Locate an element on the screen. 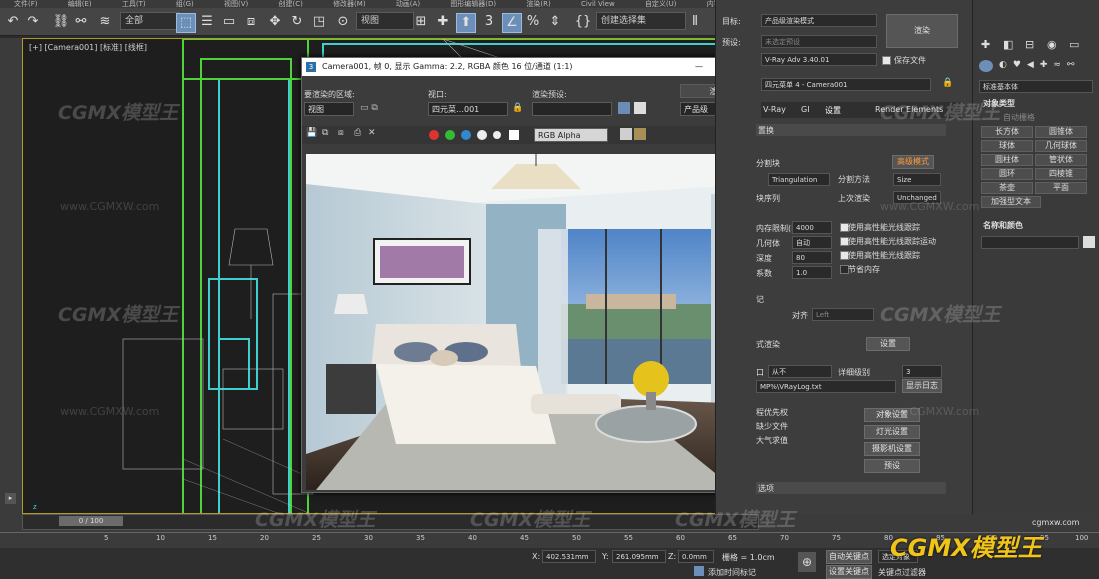 This screenshot has height=579, width=1099. bind-space-warp-icon: ≋ is located at coordinates (105, 22).